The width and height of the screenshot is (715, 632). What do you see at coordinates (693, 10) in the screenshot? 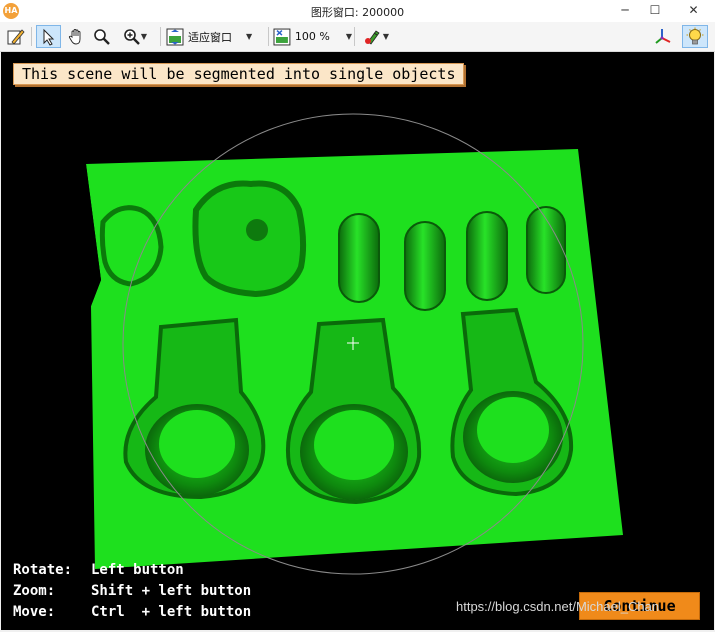
I see `close-button: ✕` at bounding box center [693, 10].